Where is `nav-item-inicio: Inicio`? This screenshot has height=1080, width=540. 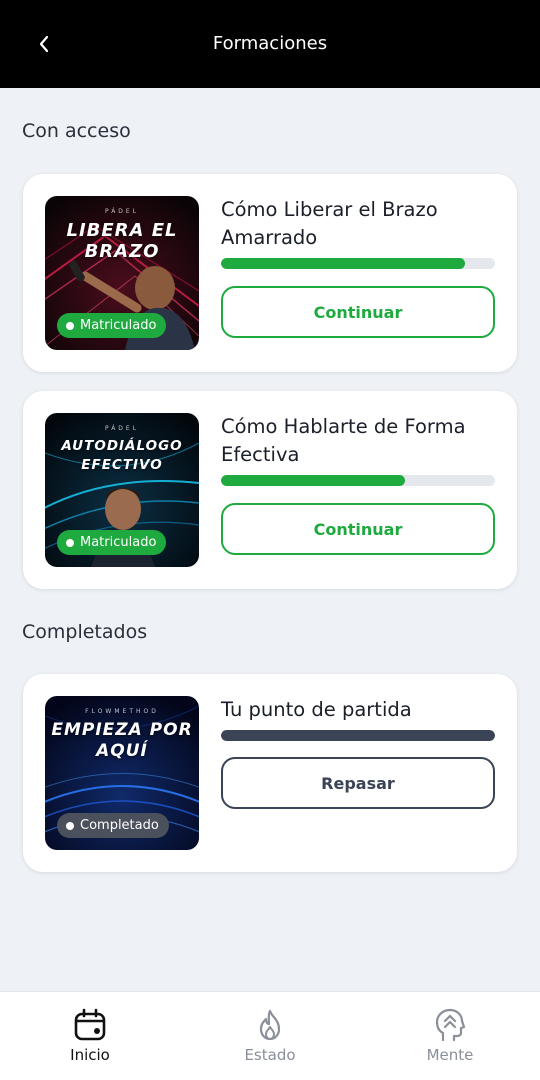
nav-item-inicio: Inicio is located at coordinates (90, 1036).